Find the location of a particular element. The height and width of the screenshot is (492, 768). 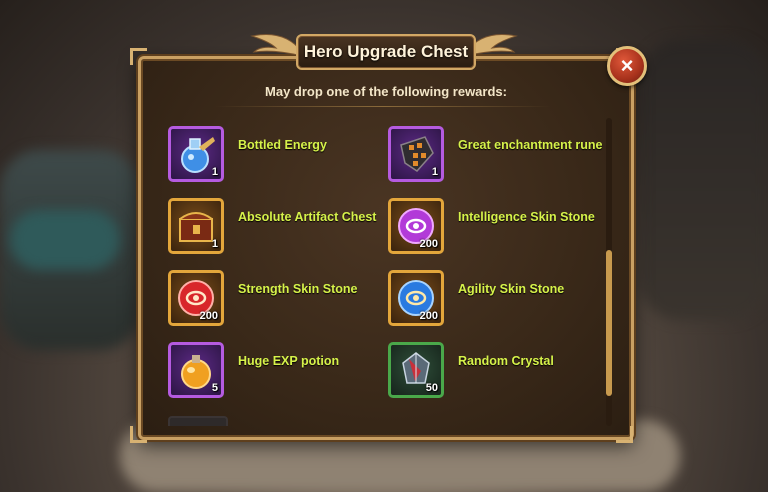

reward-item-bottled-energy: 1 Bottled Energy is located at coordinates (278, 156).